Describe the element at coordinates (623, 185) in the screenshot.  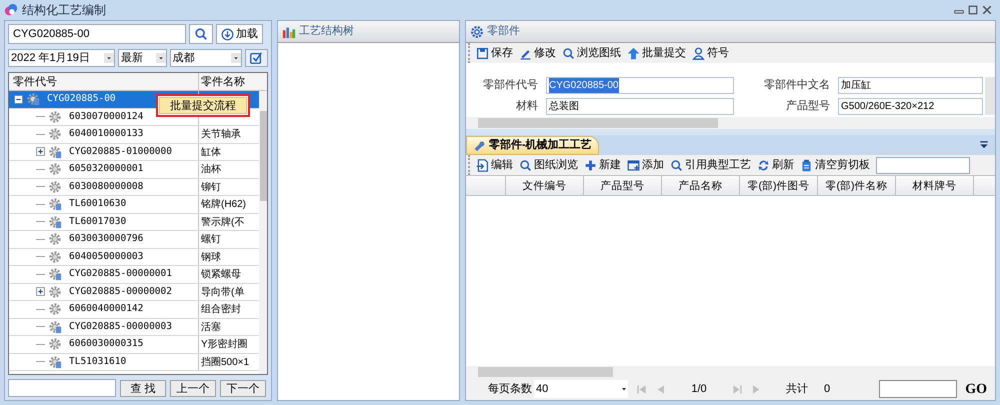
I see `column-header: 产品型号` at that location.